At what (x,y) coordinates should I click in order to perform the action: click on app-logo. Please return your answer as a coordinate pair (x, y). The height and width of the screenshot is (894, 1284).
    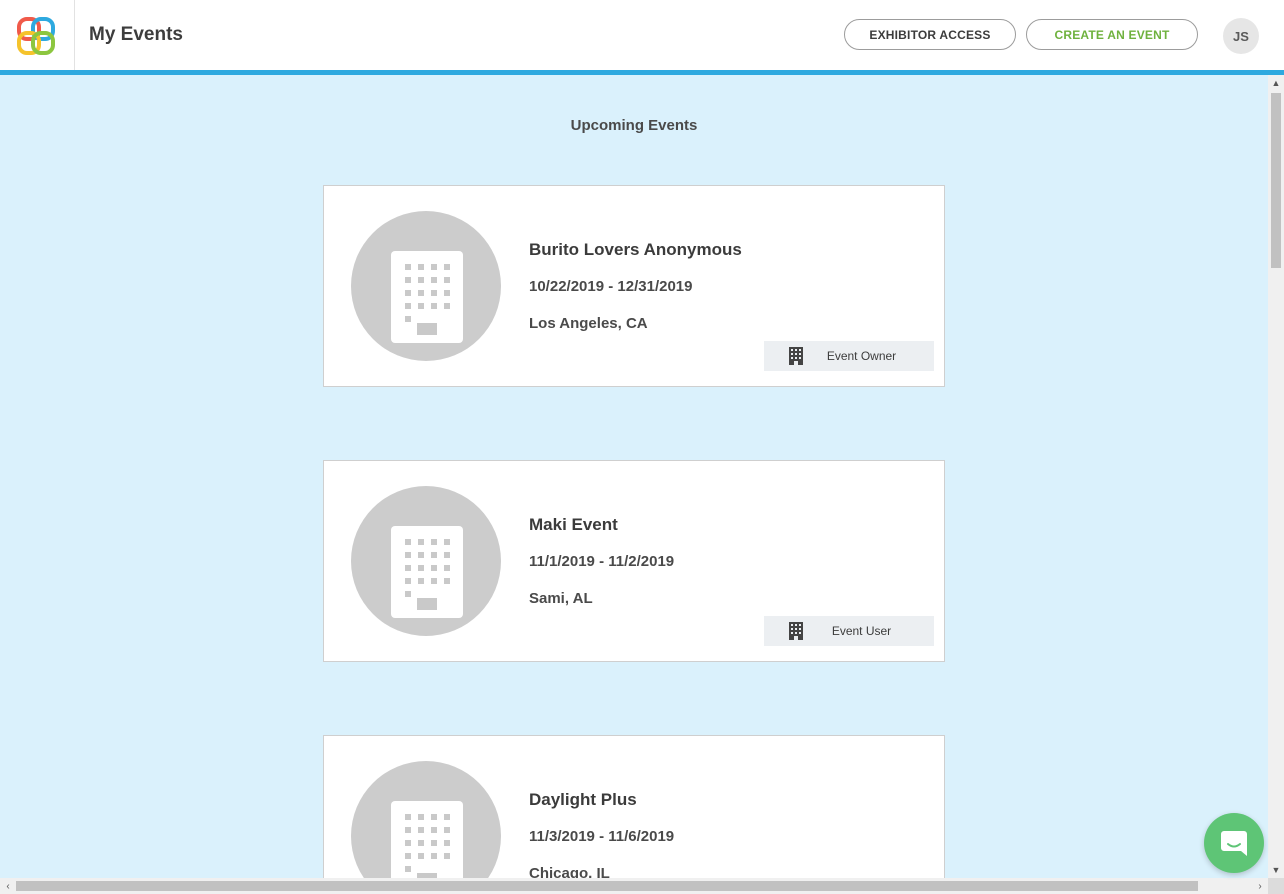
    Looking at the image, I should click on (36, 36).